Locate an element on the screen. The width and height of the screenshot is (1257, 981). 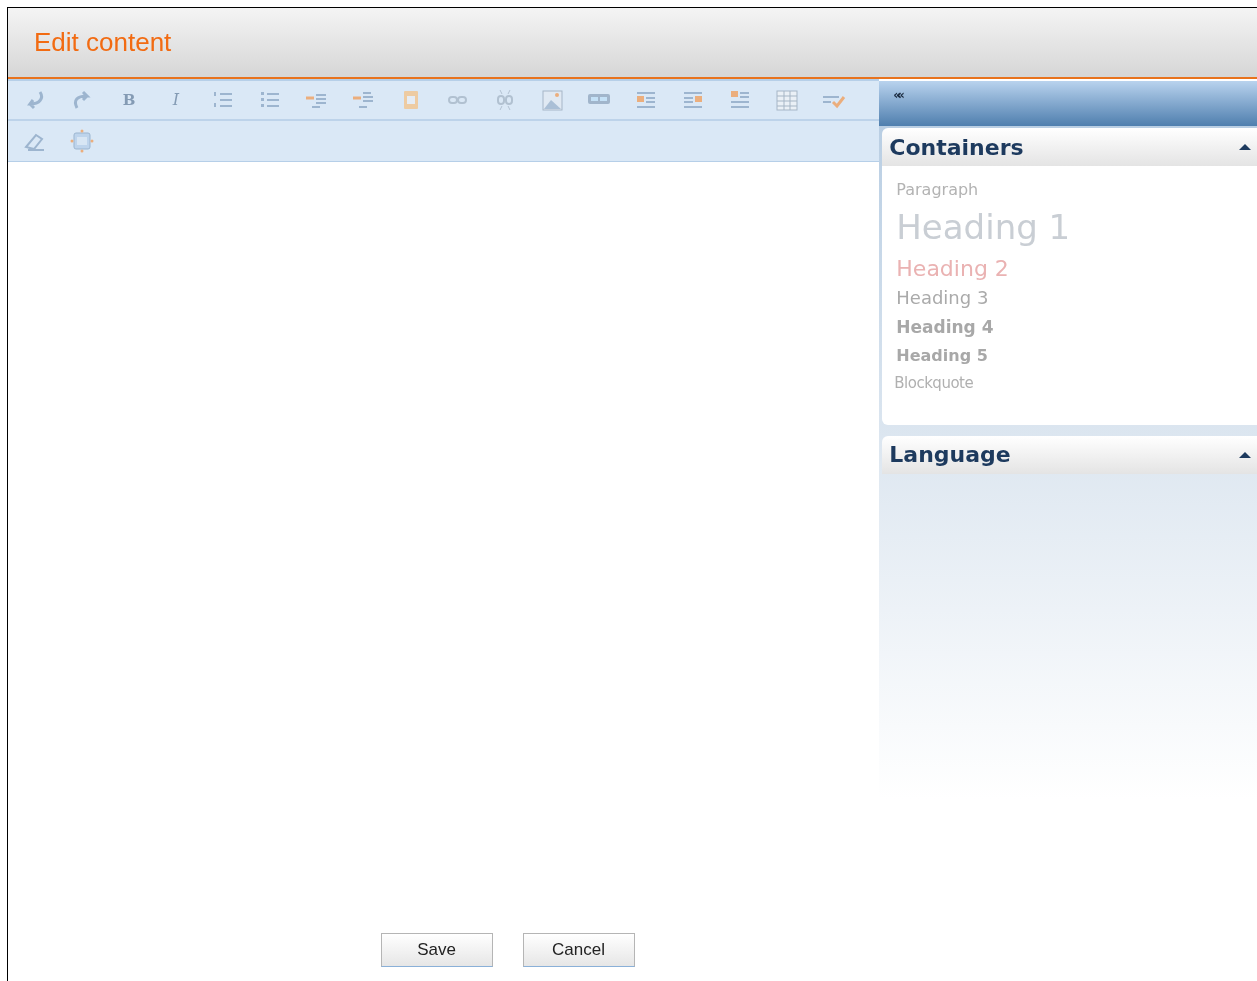
panel-title: Language is located at coordinates (950, 455).